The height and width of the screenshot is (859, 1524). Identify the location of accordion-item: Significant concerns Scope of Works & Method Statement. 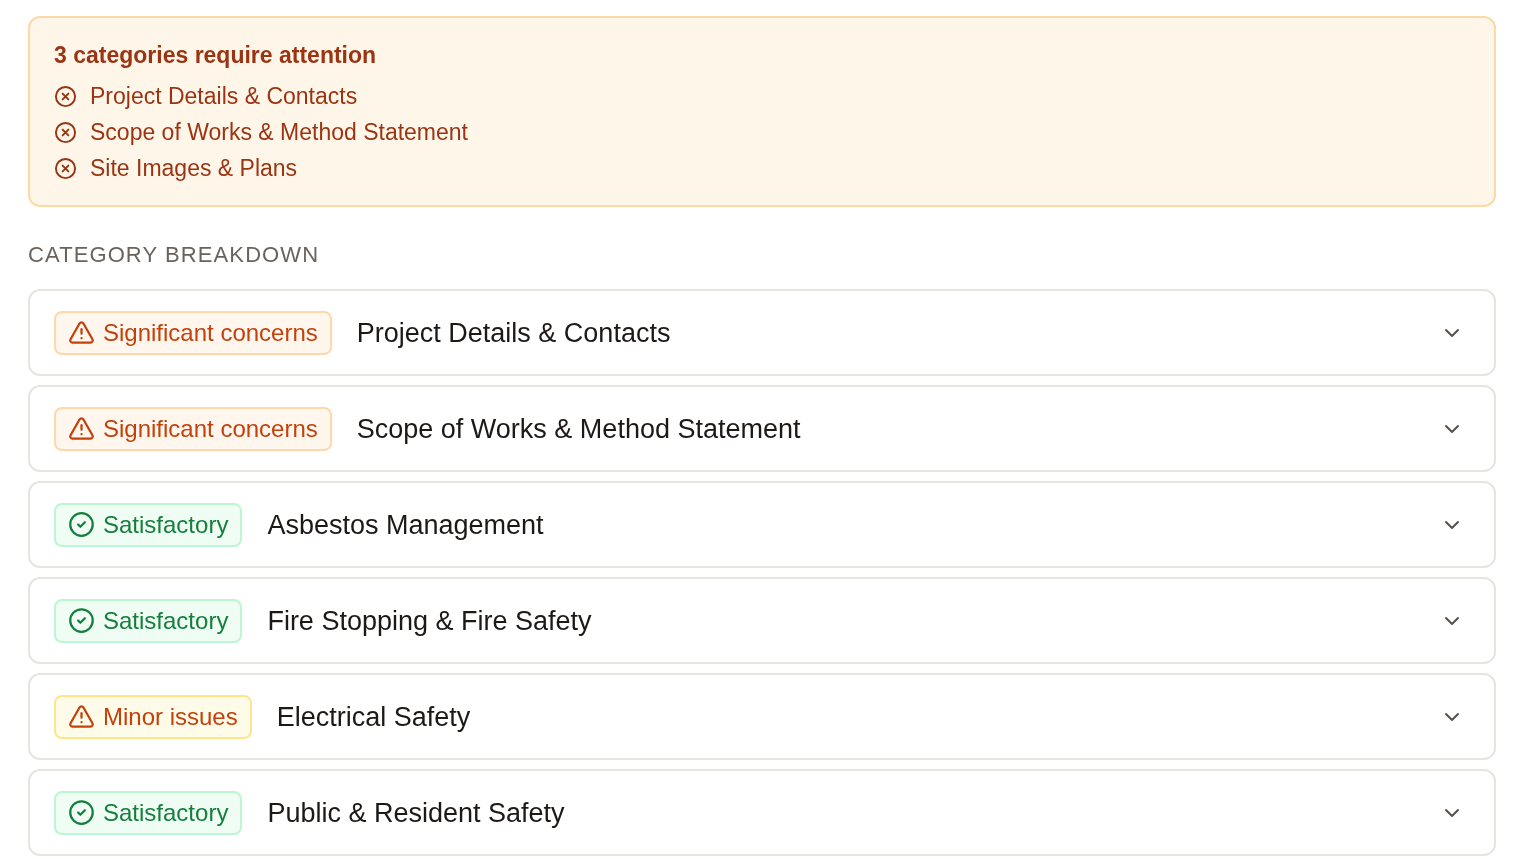
(762, 428).